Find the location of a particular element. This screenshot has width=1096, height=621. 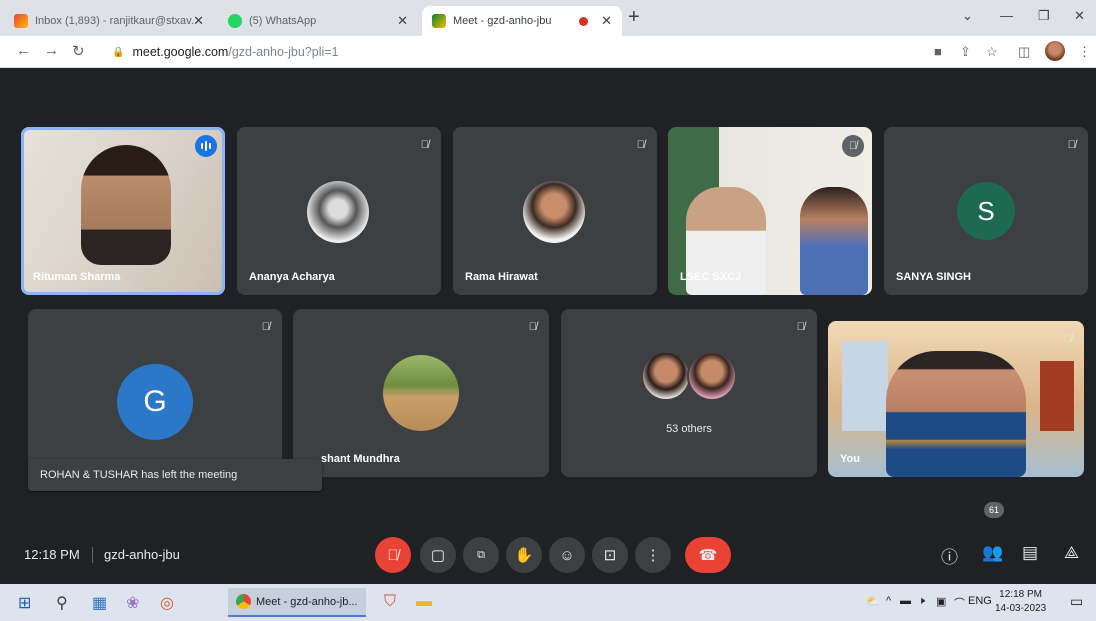

meeting-time: 12:18 PM is located at coordinates (52, 554).